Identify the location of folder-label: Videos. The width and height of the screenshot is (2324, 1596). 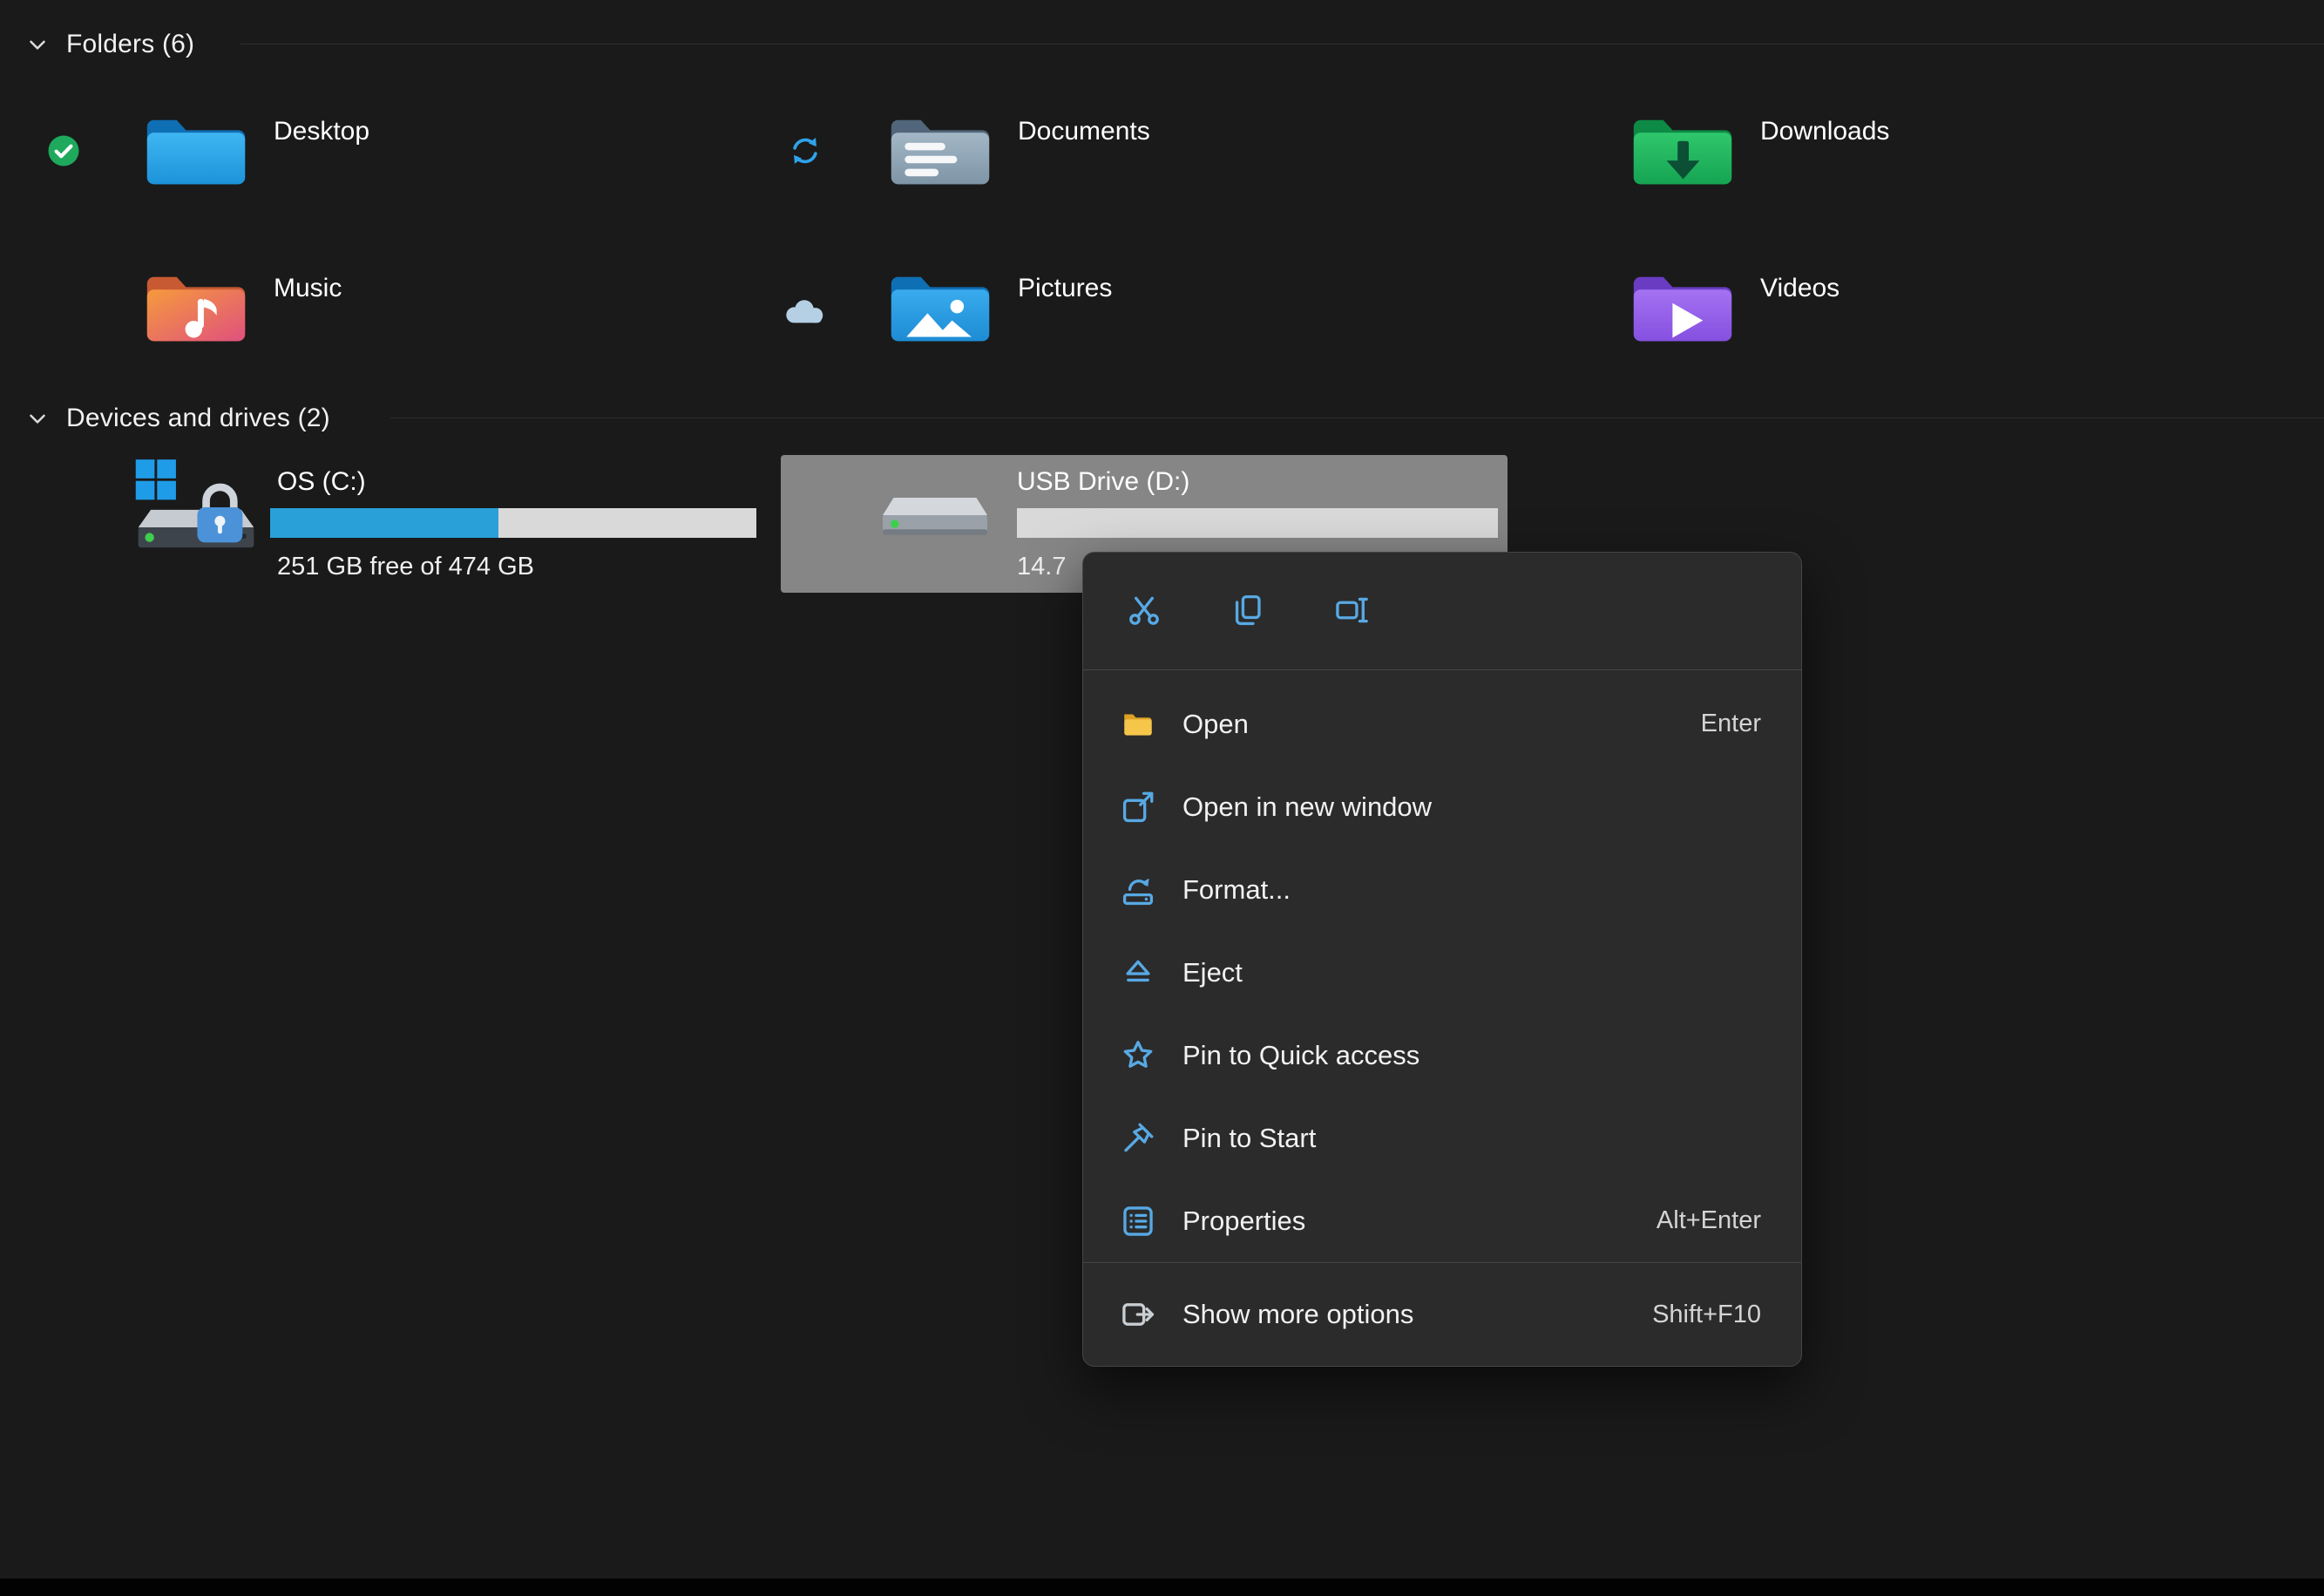
(1800, 288).